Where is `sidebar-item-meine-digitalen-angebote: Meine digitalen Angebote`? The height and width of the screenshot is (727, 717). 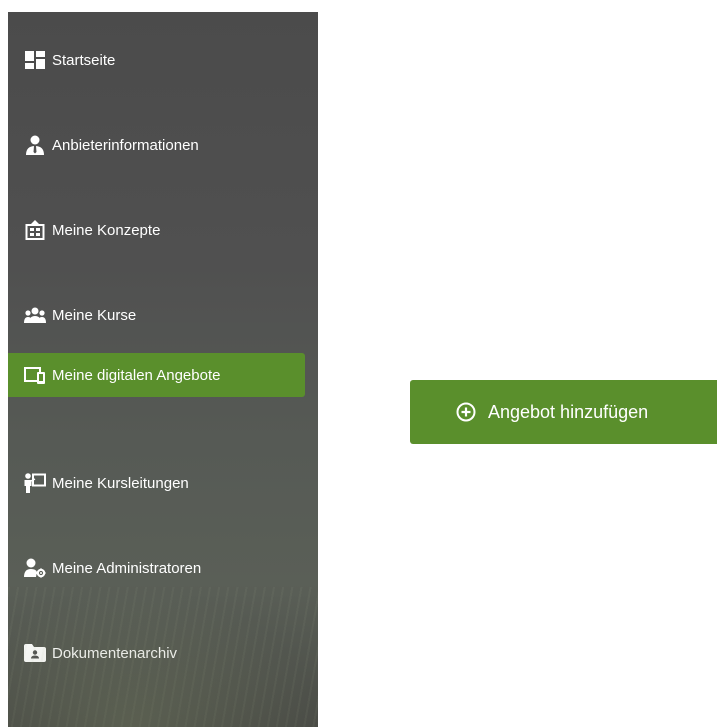 sidebar-item-meine-digitalen-angebote: Meine digitalen Angebote is located at coordinates (156, 375).